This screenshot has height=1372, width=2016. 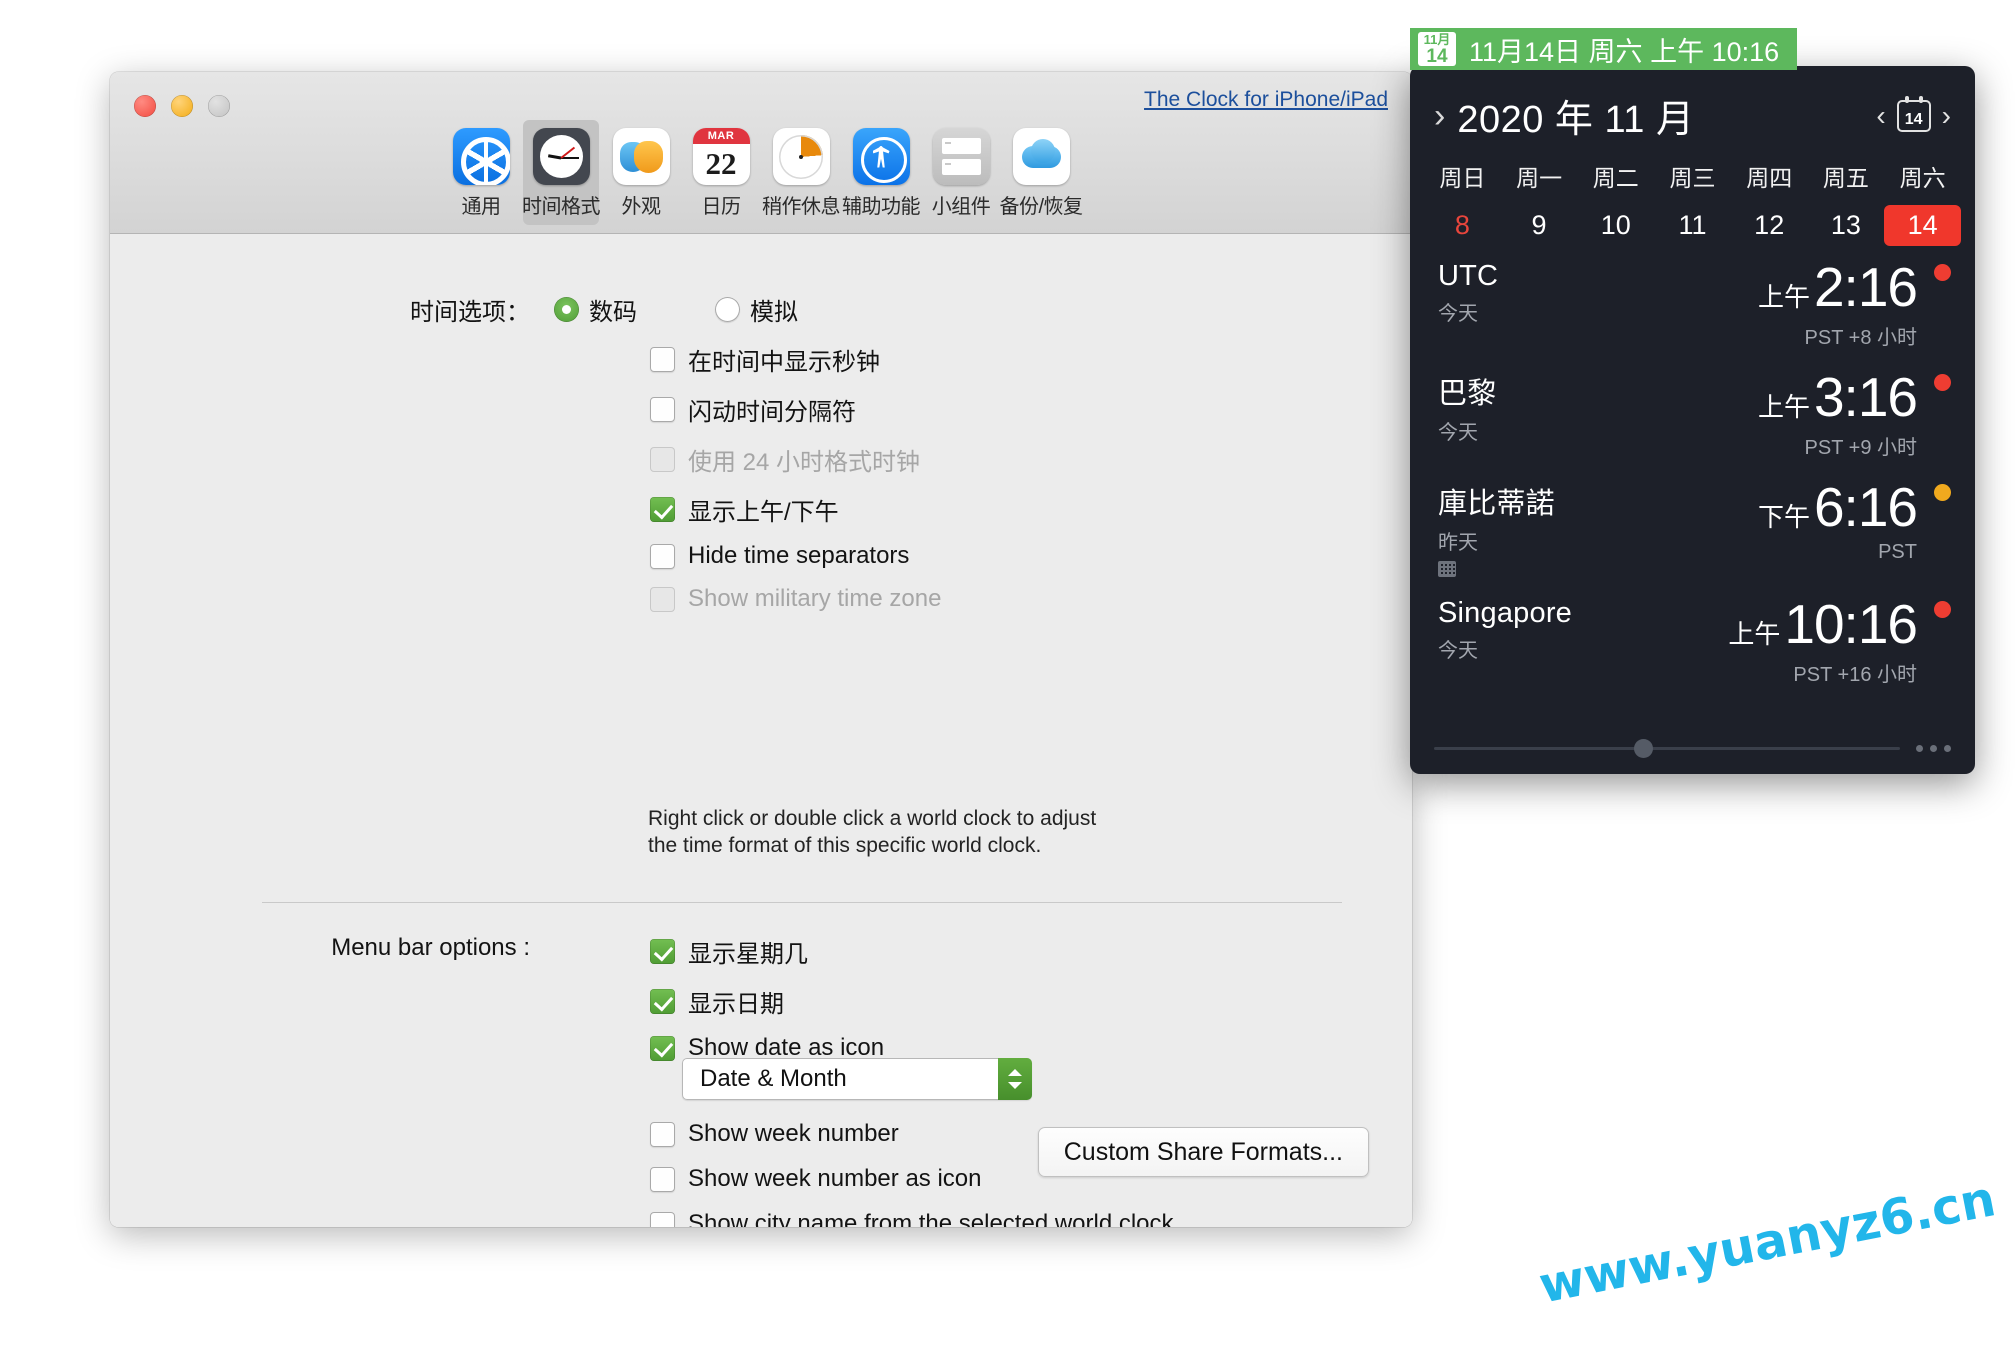 What do you see at coordinates (1615, 225) in the screenshot?
I see `calendar-day: 10` at bounding box center [1615, 225].